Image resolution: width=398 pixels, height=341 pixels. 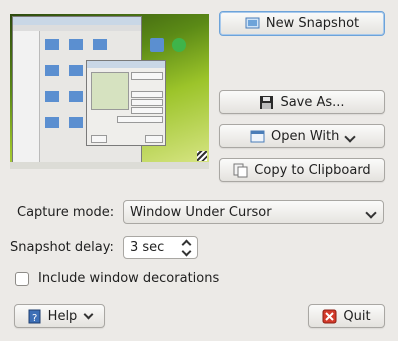 I want to click on copy-to-clipboard-button: Copy to Clipboard, so click(x=302, y=170).